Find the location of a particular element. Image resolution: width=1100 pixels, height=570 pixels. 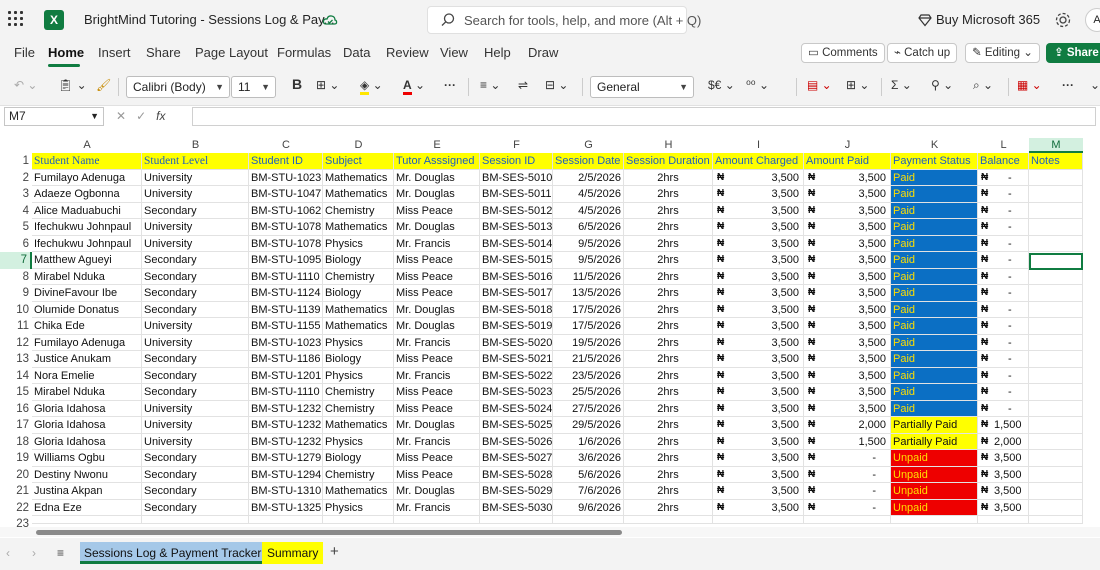

column-header: H is located at coordinates (668, 145).